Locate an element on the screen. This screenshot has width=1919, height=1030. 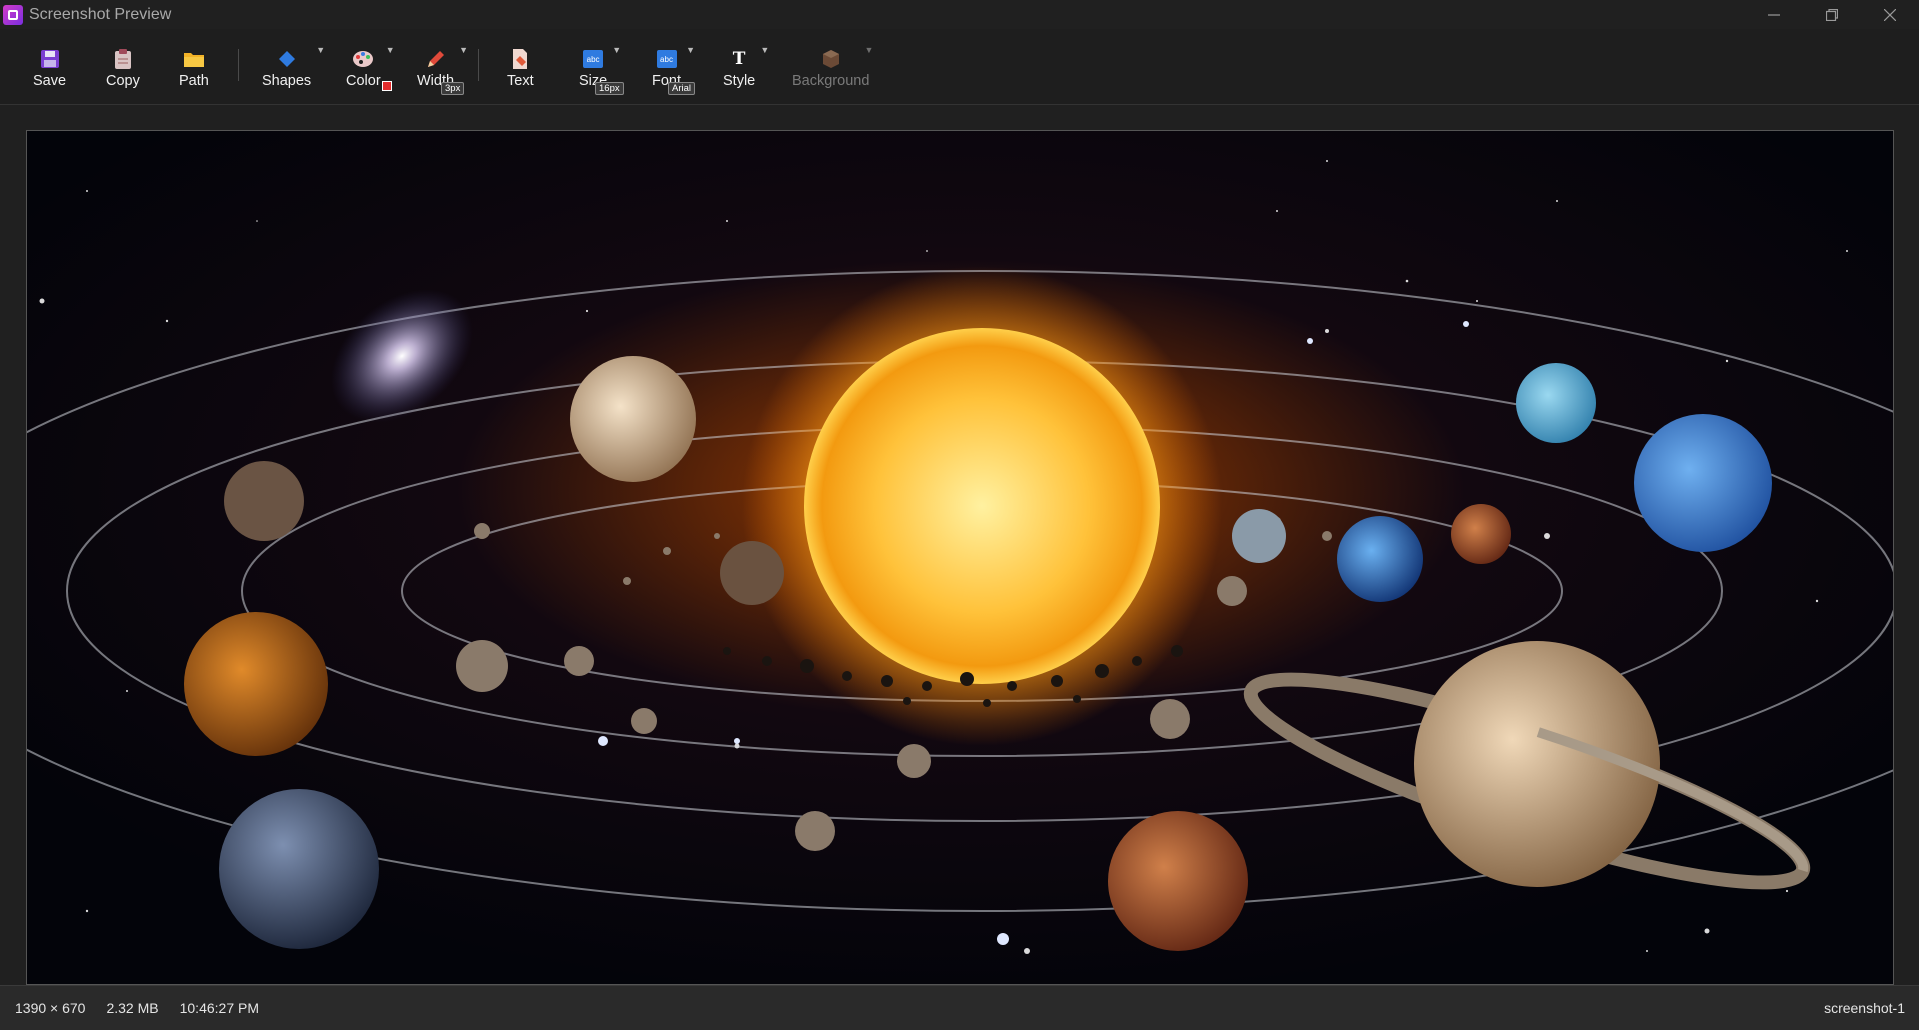
capture-time: 10:46:27 PM is located at coordinates (219, 1008).